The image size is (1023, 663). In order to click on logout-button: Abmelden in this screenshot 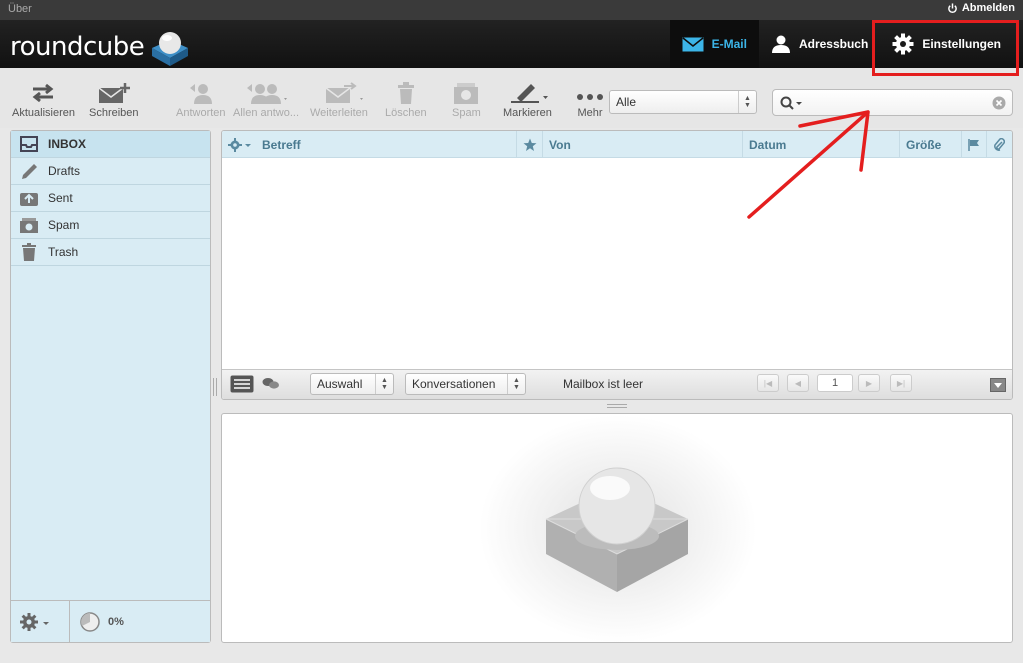, I will do `click(981, 8)`.